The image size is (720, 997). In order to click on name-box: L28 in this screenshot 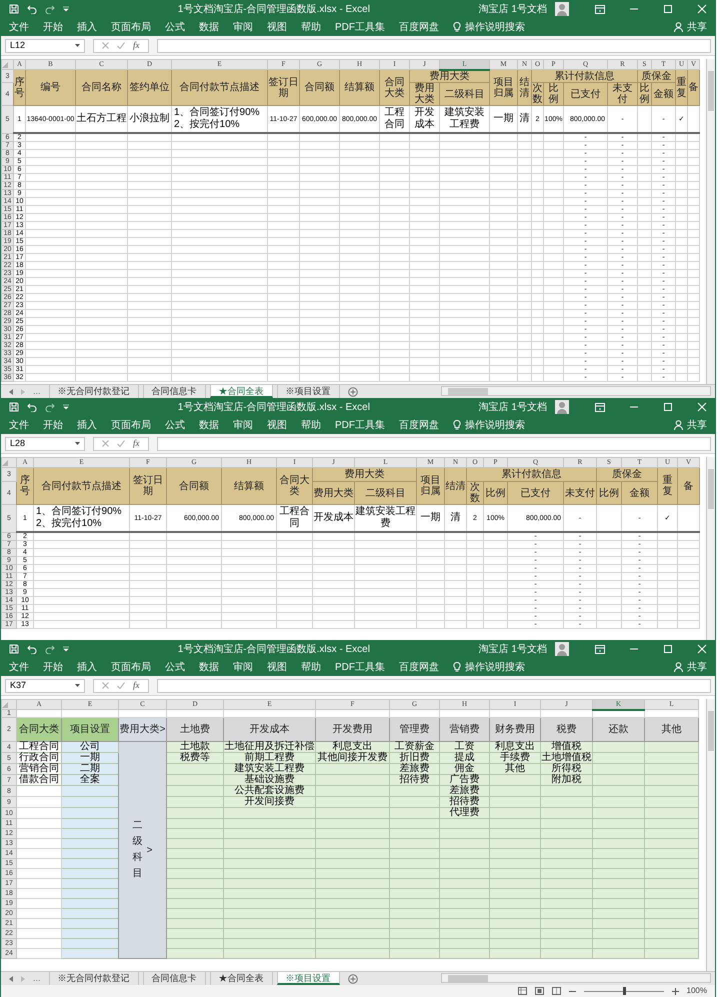, I will do `click(45, 443)`.